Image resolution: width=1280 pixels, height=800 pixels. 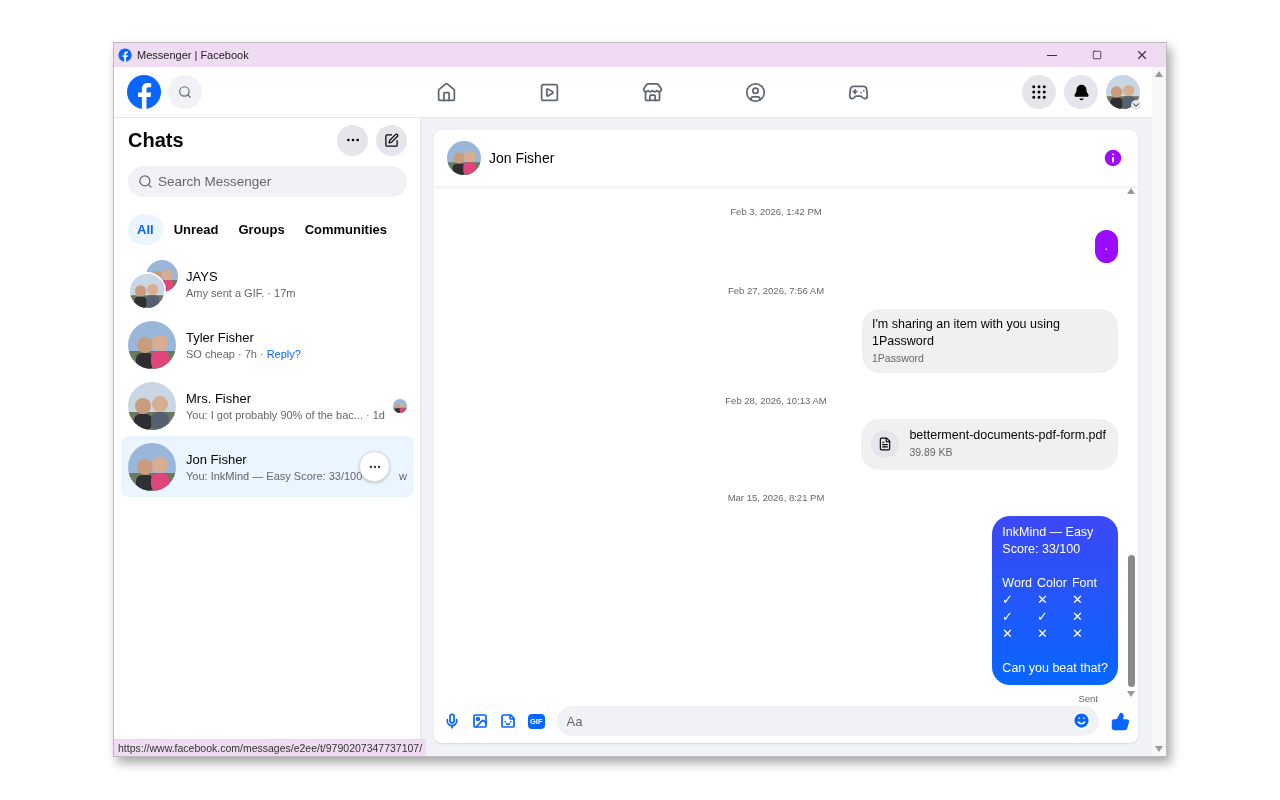 I want to click on message-text: Can you beat that?, so click(x=1055, y=668).